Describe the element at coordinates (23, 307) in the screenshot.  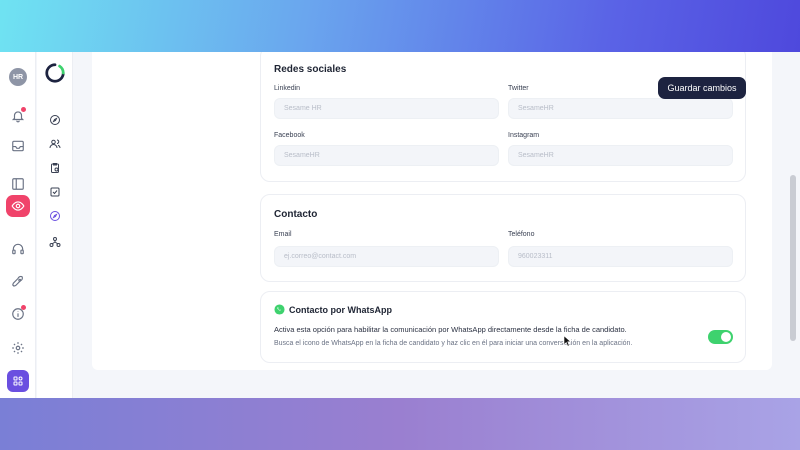
I see `info-notification-dot` at that location.